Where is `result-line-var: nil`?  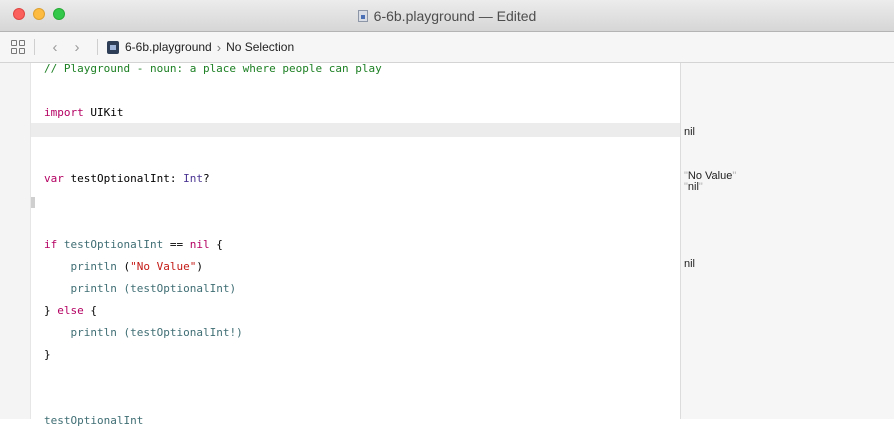
result-line-var: nil is located at coordinates (689, 132).